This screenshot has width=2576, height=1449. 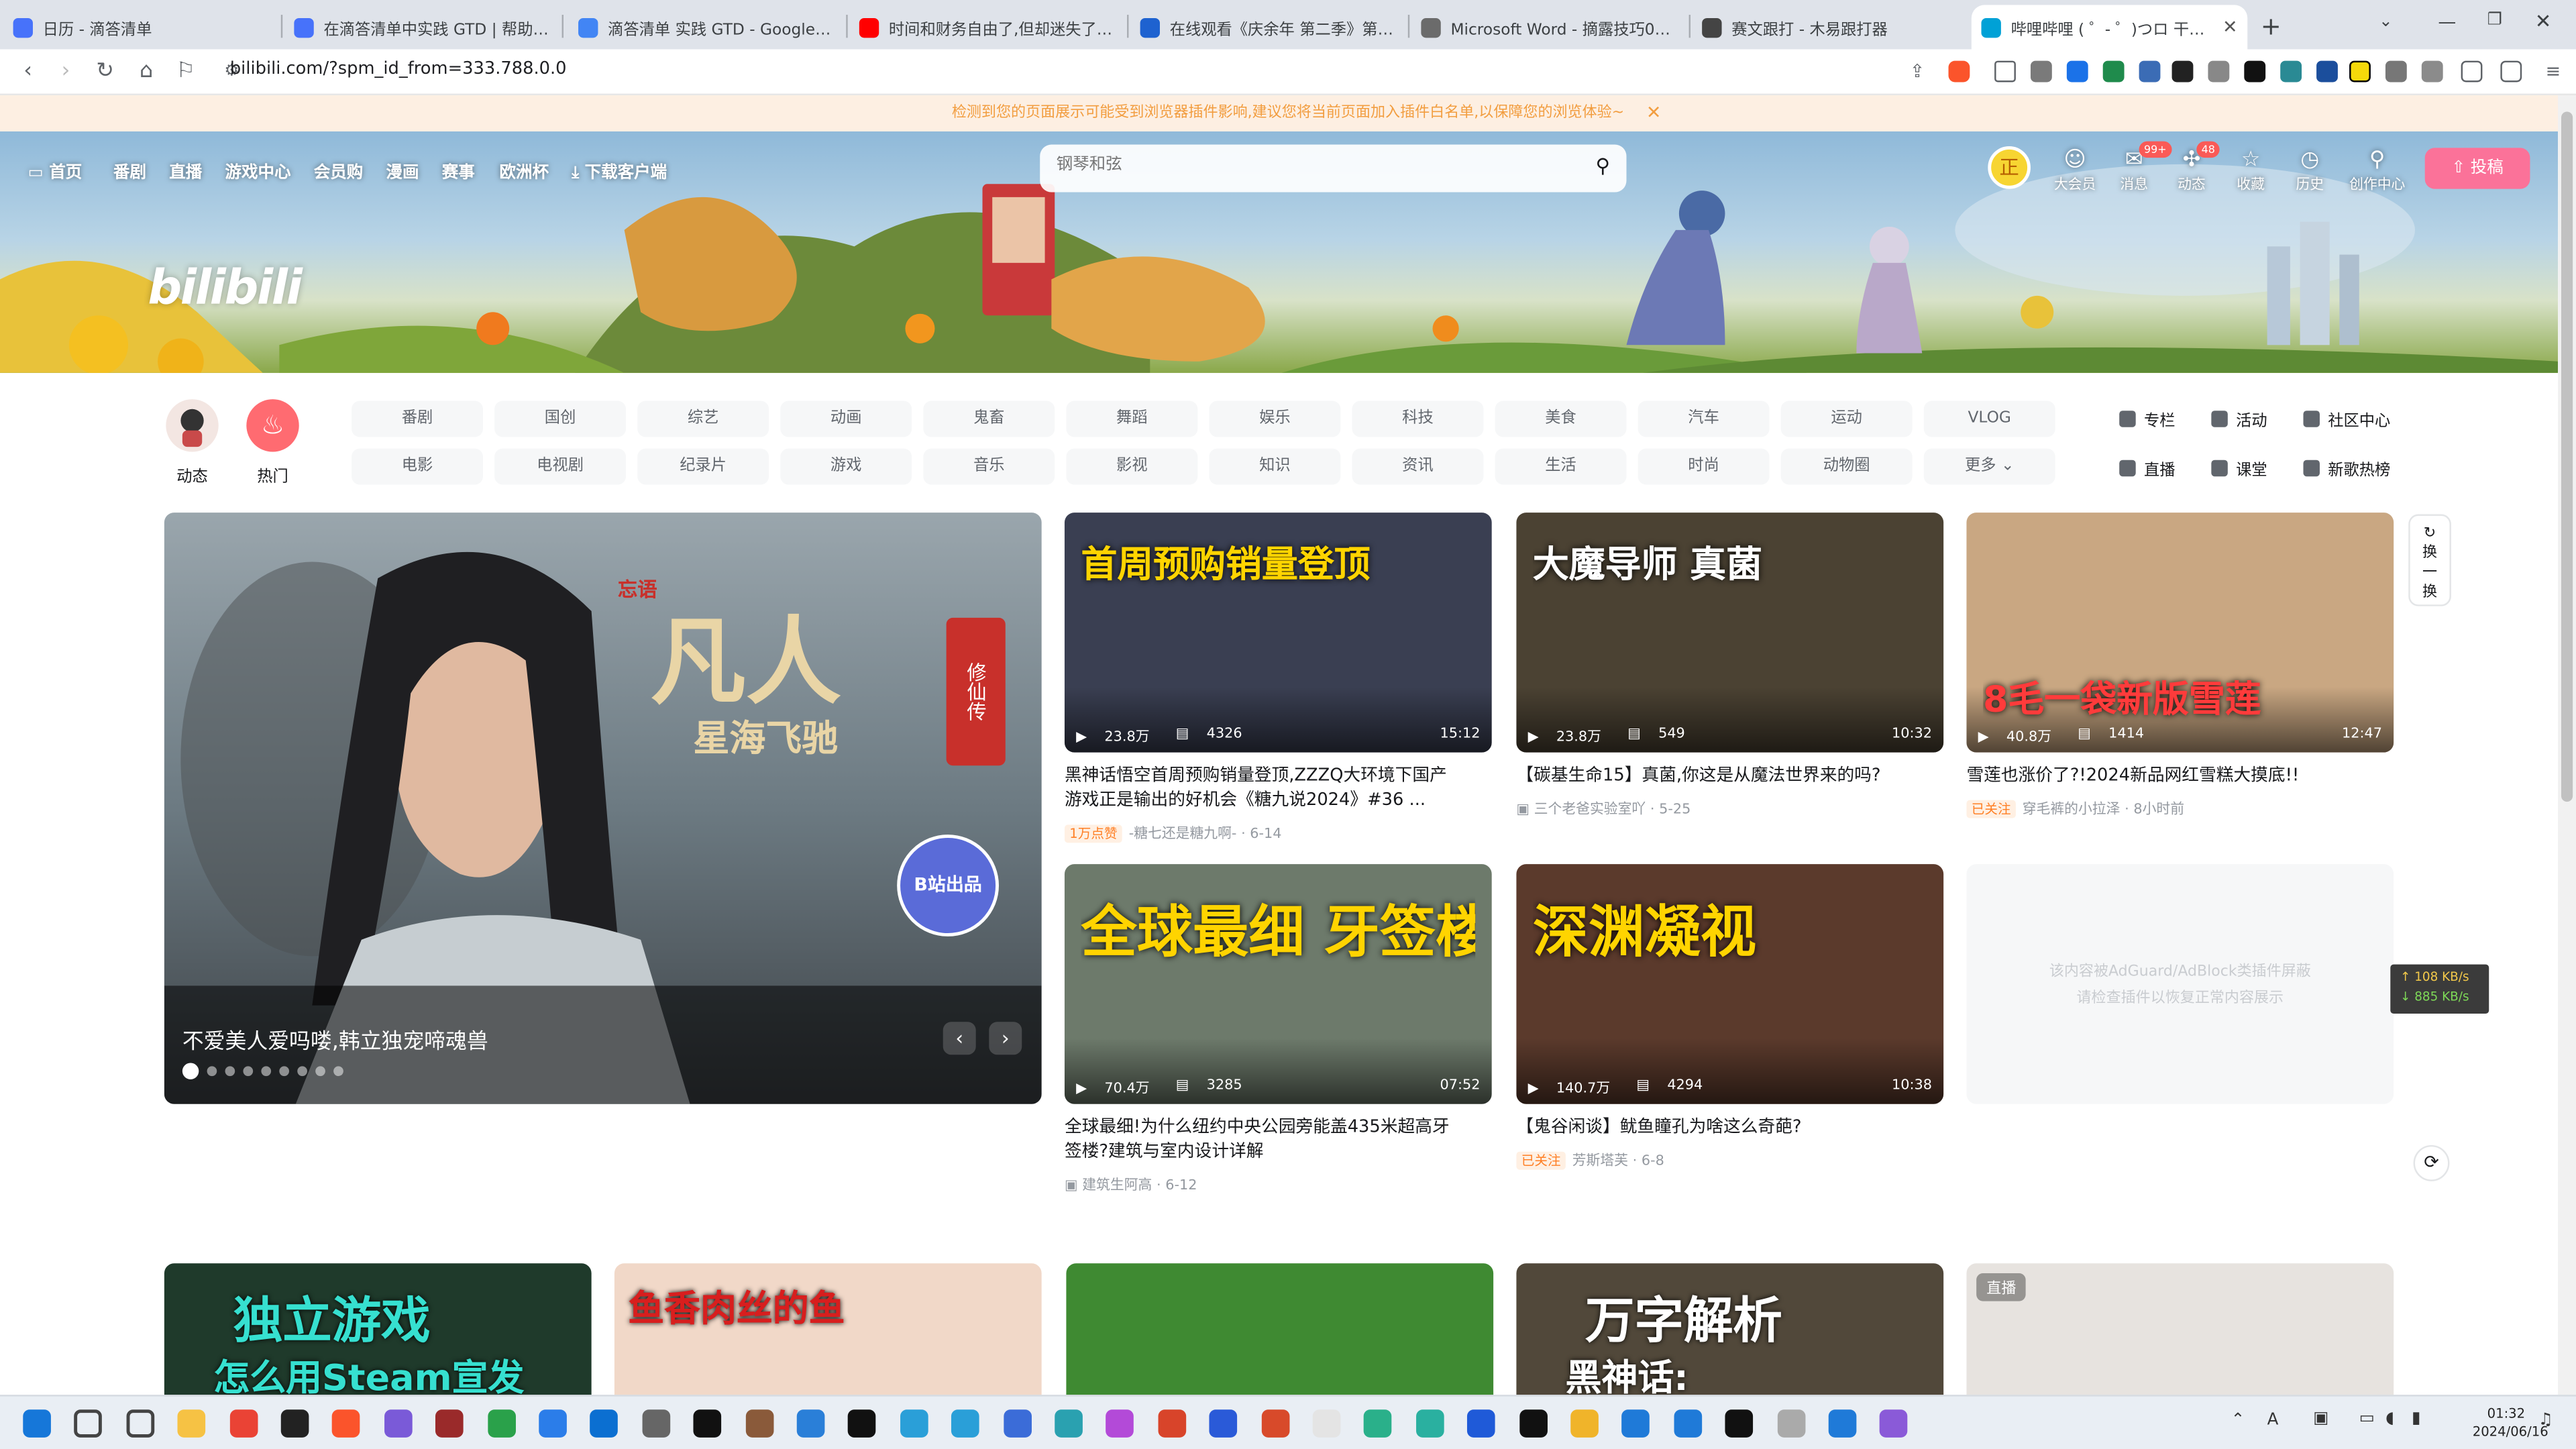 What do you see at coordinates (2180, 633) in the screenshot?
I see `video-thumbnail: 8毛一袋新版雪莲 ▶ 40.8万 ▤ 1414 12:47` at bounding box center [2180, 633].